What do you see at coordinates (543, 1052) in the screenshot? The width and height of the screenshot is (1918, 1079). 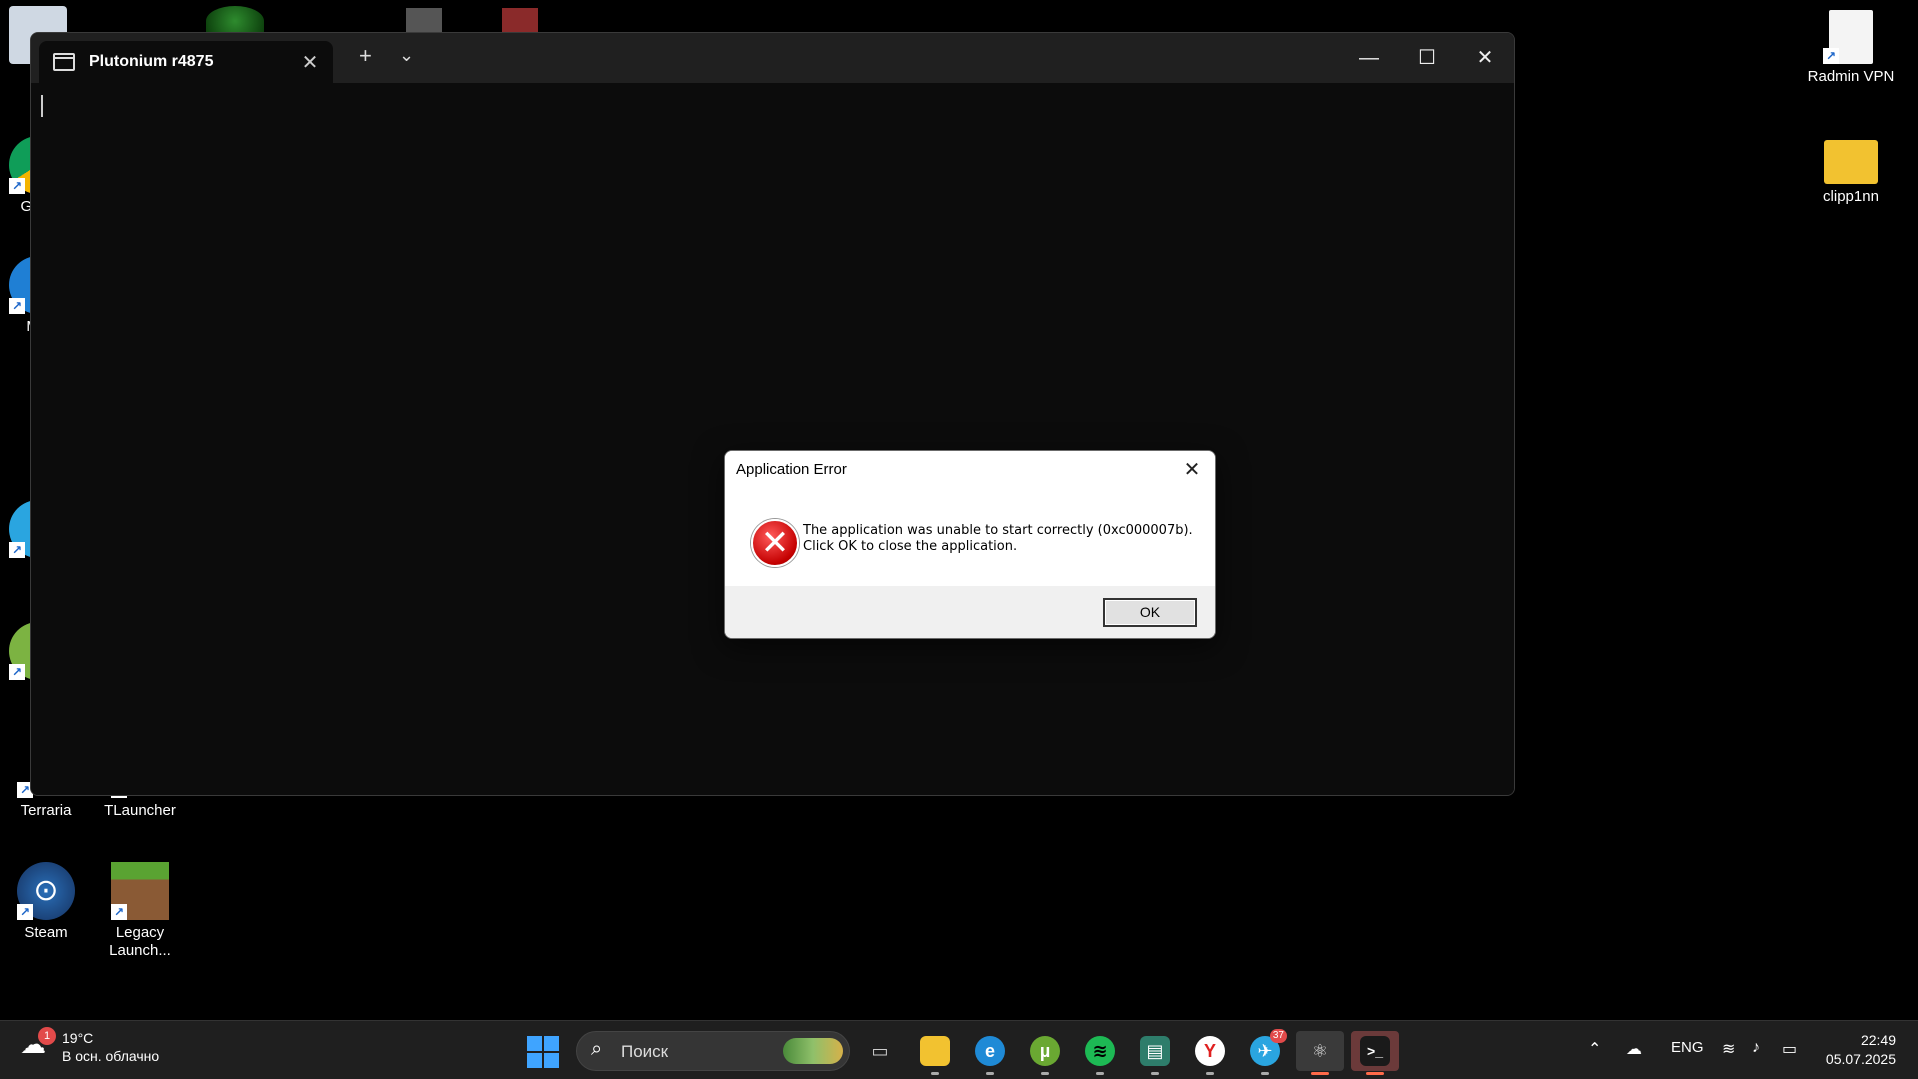 I see `start-button` at bounding box center [543, 1052].